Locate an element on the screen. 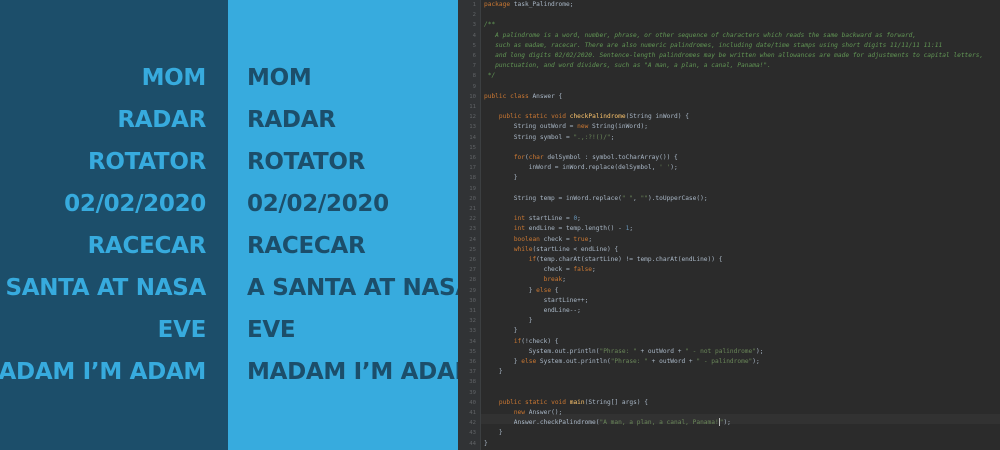 Image resolution: width=1000 pixels, height=450 pixels. line-number: 31 is located at coordinates (472, 311).